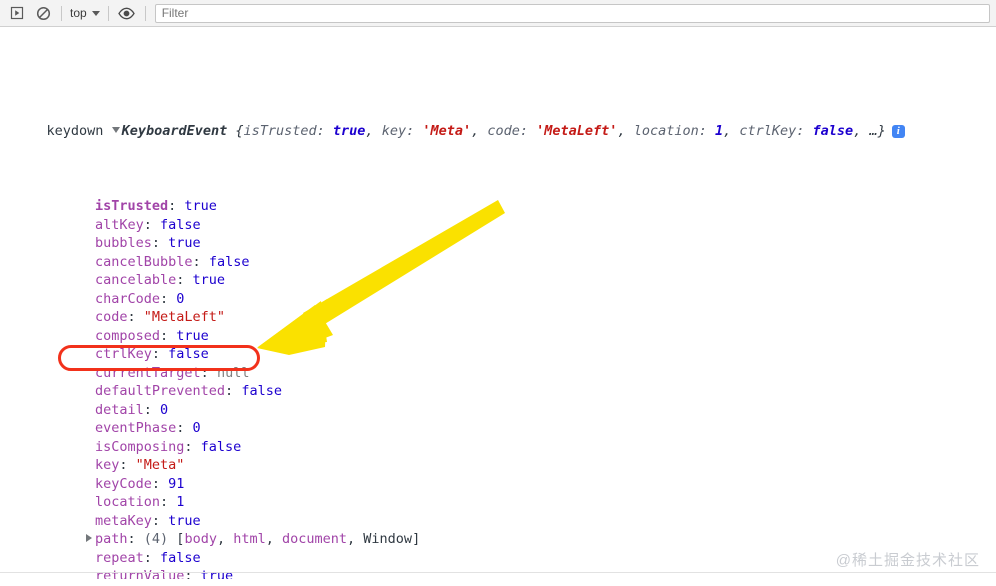 This screenshot has height=586, width=996. What do you see at coordinates (119, 409) in the screenshot?
I see `property-name: detail` at bounding box center [119, 409].